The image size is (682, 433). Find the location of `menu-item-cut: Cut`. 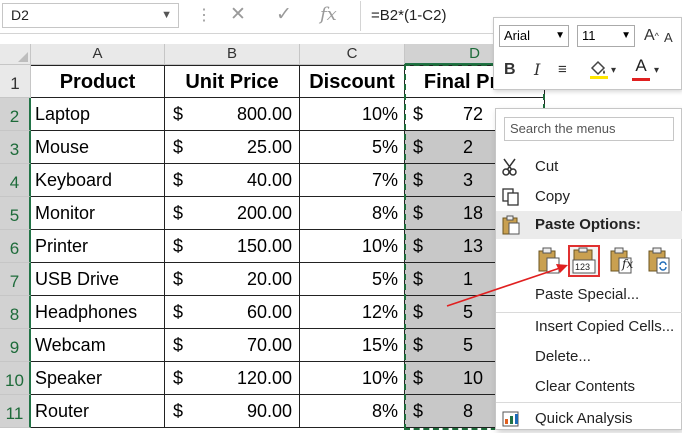

menu-item-cut: Cut is located at coordinates (589, 167).